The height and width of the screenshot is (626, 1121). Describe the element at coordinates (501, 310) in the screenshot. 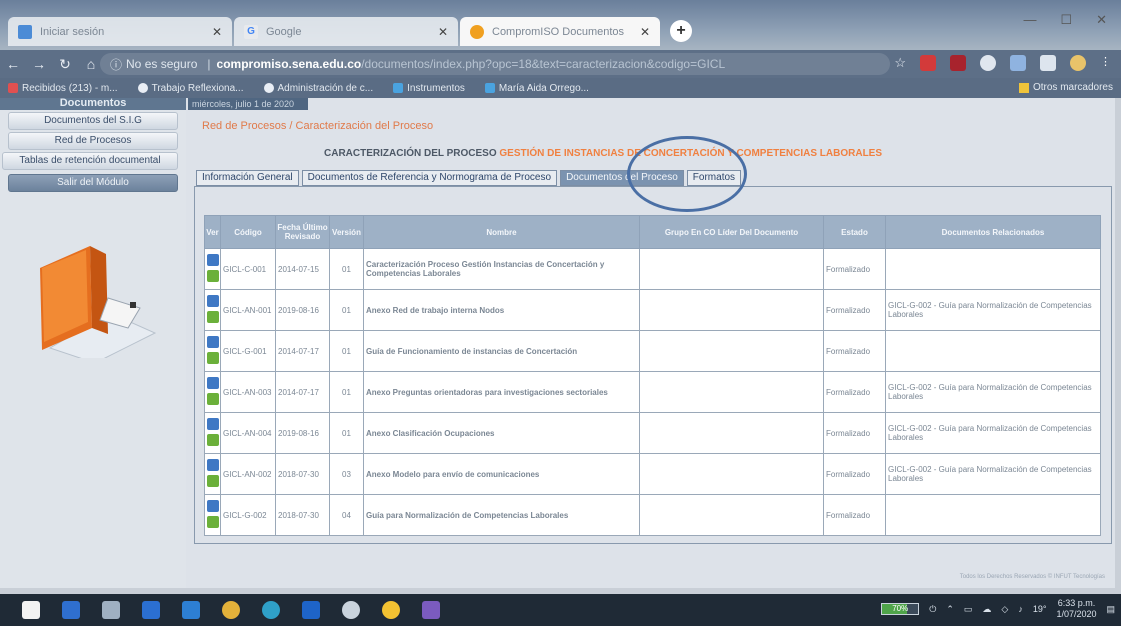

I see `nombre-cell: Anexo Red de trabajo interna Nodos` at that location.